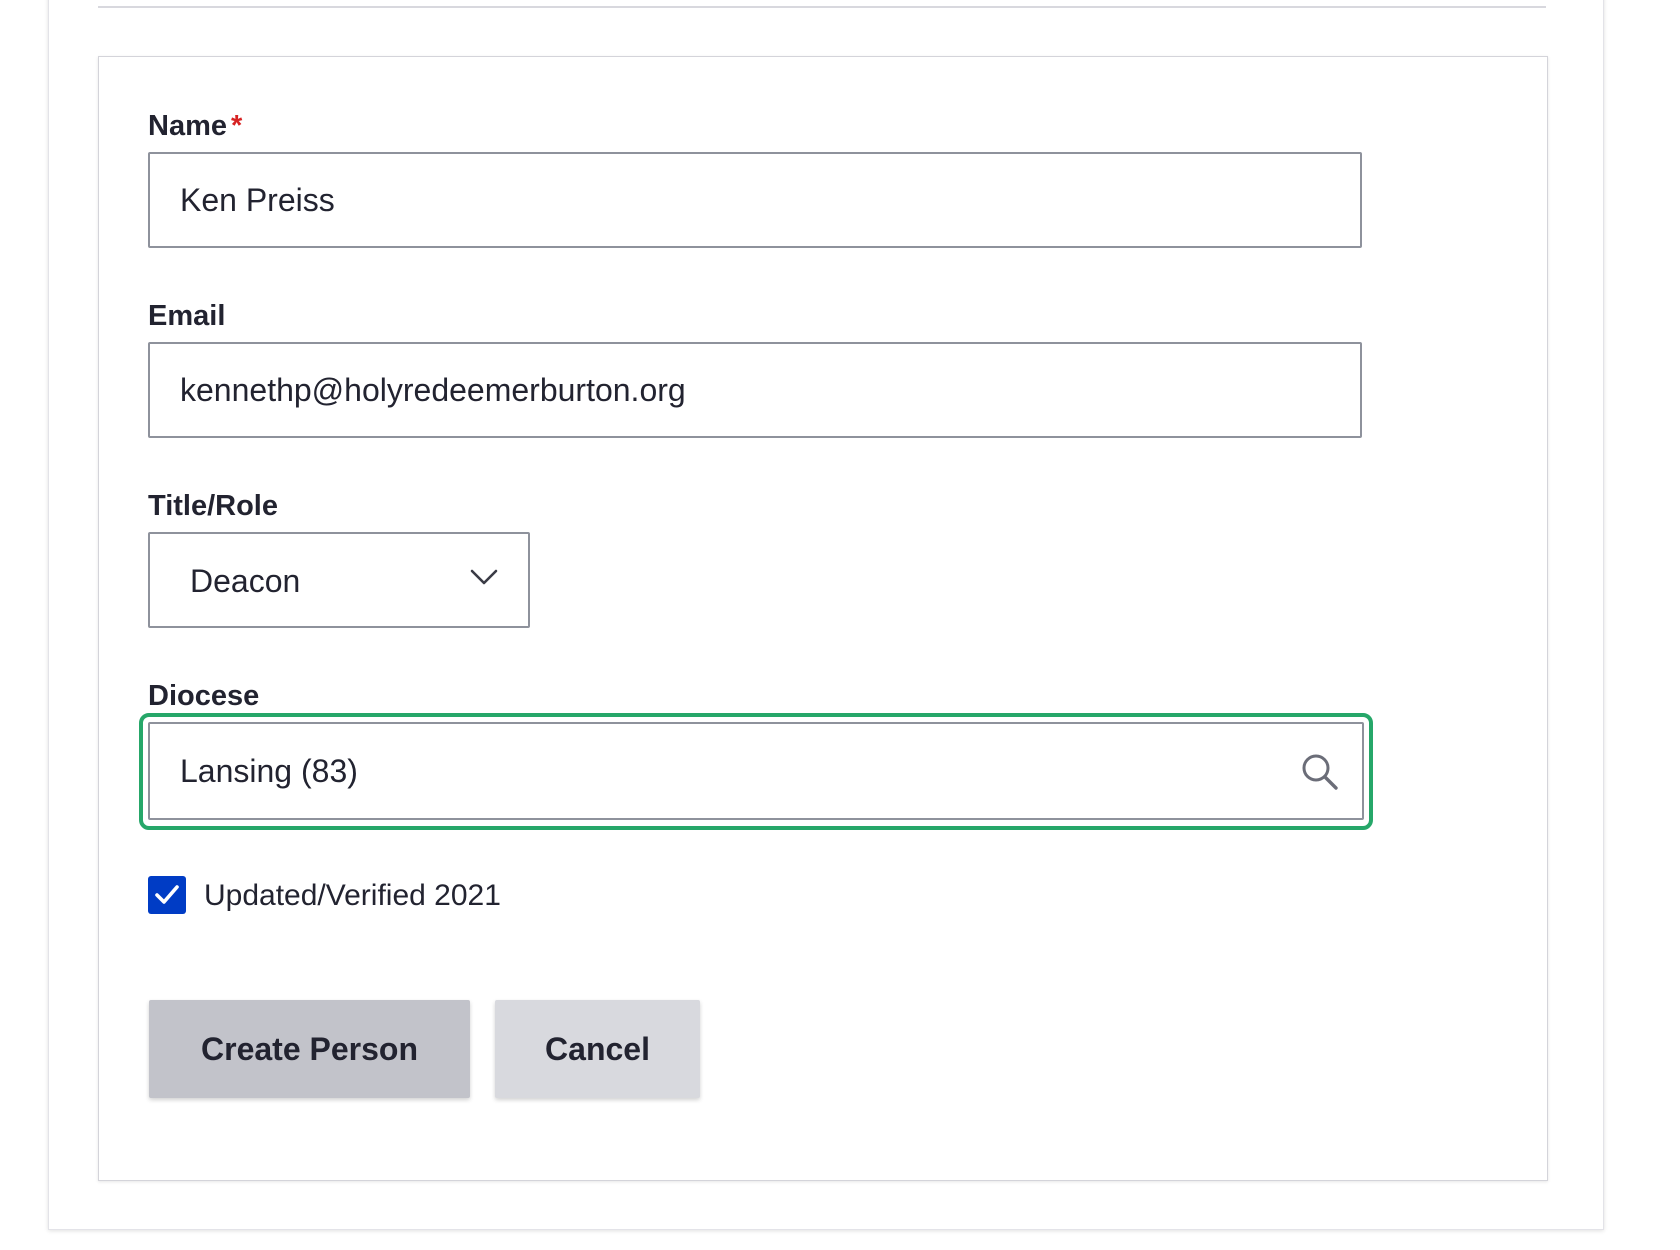  What do you see at coordinates (756, 771) in the screenshot?
I see `diocese-autocomplete-input: Lansing (83)` at bounding box center [756, 771].